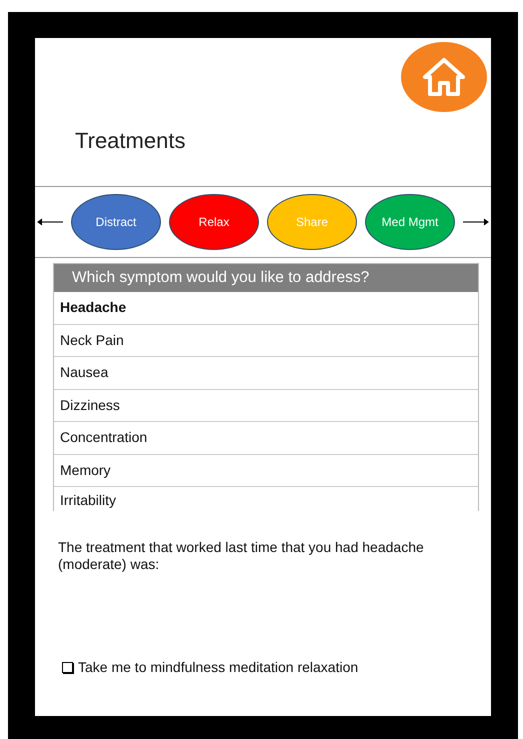 This screenshot has width=523, height=739. I want to click on symptom-item: Concentration, so click(266, 438).